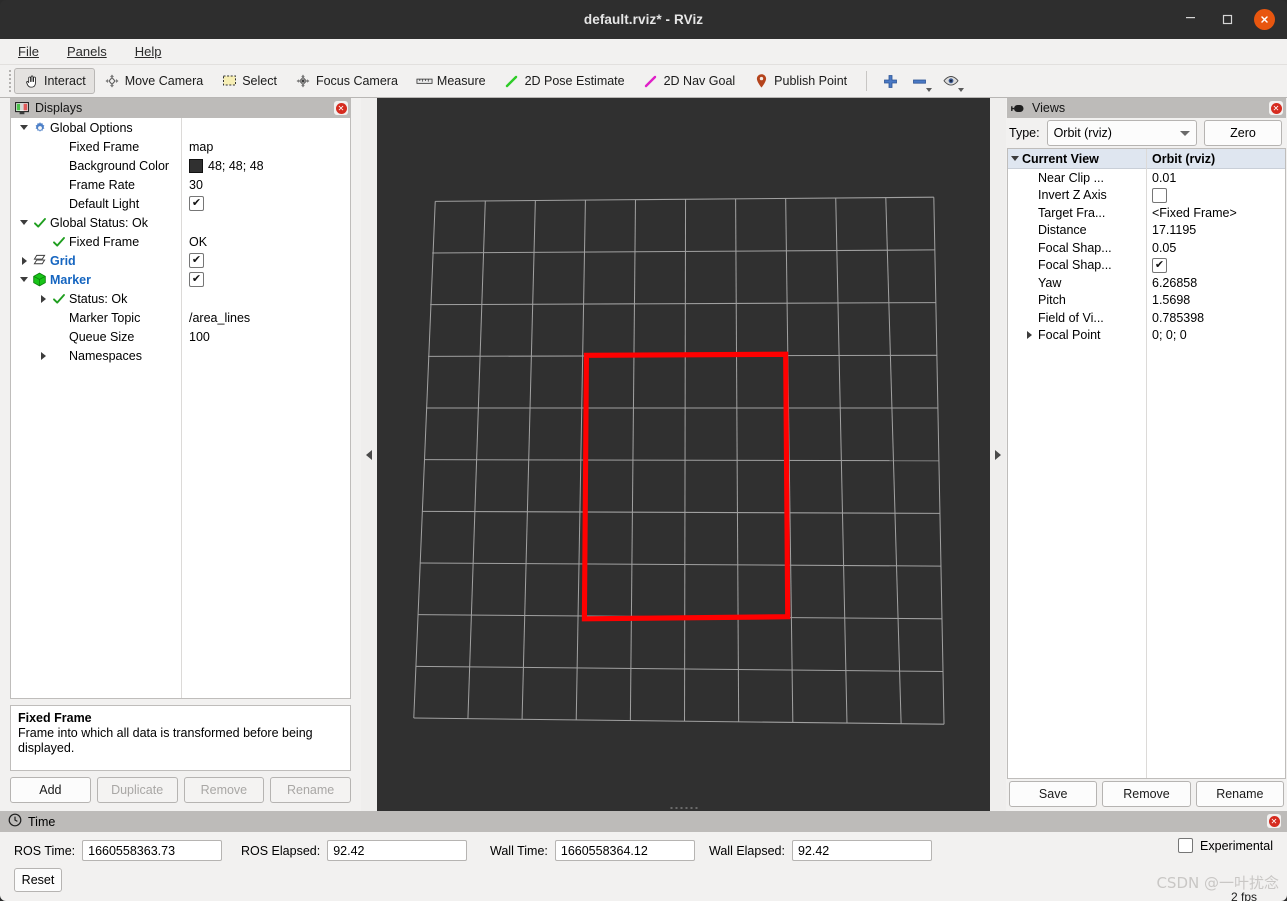 Image resolution: width=1287 pixels, height=901 pixels. Describe the element at coordinates (890, 81) in the screenshot. I see `add-tool-icon` at that location.